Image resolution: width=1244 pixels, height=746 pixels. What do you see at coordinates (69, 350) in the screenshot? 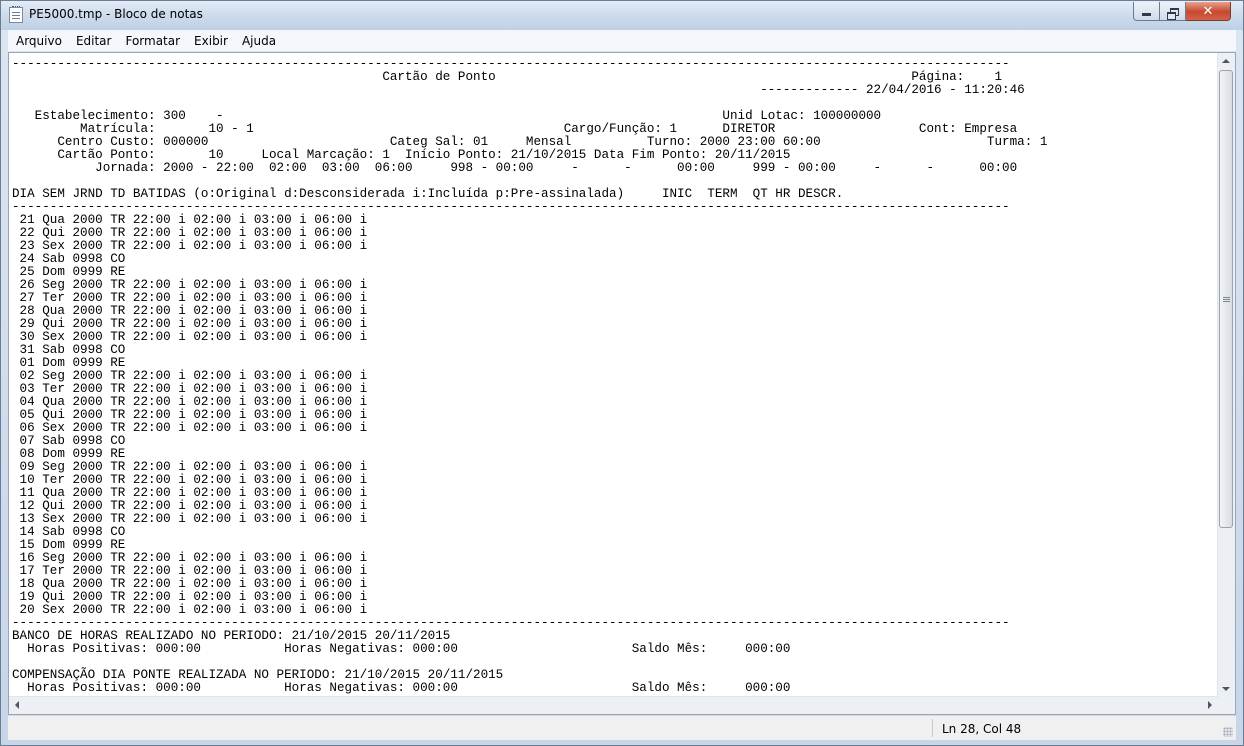
I see `text-line: 31 Sab 0998 CO` at bounding box center [69, 350].